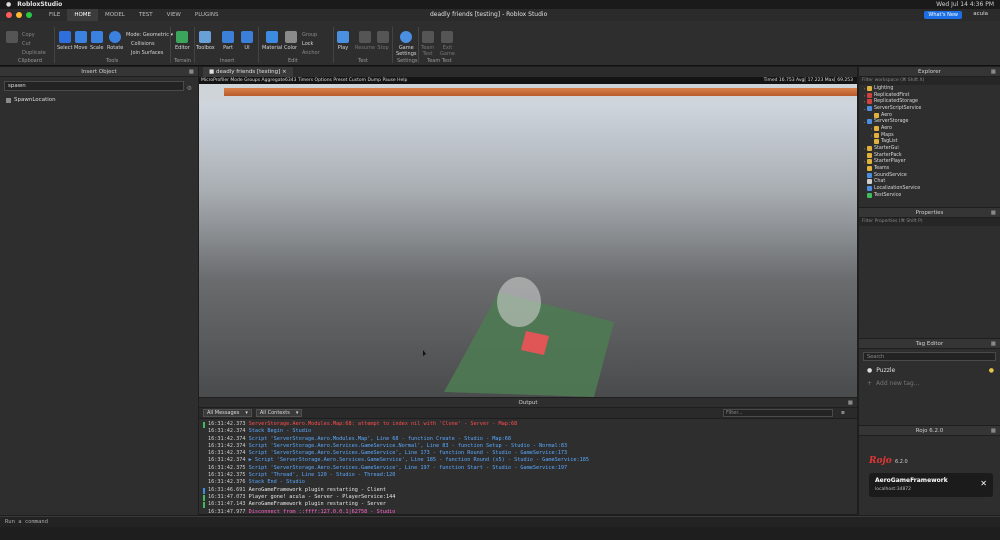 The width and height of the screenshot is (1000, 540). I want to click on user-menu: acula, so click(980, 14).